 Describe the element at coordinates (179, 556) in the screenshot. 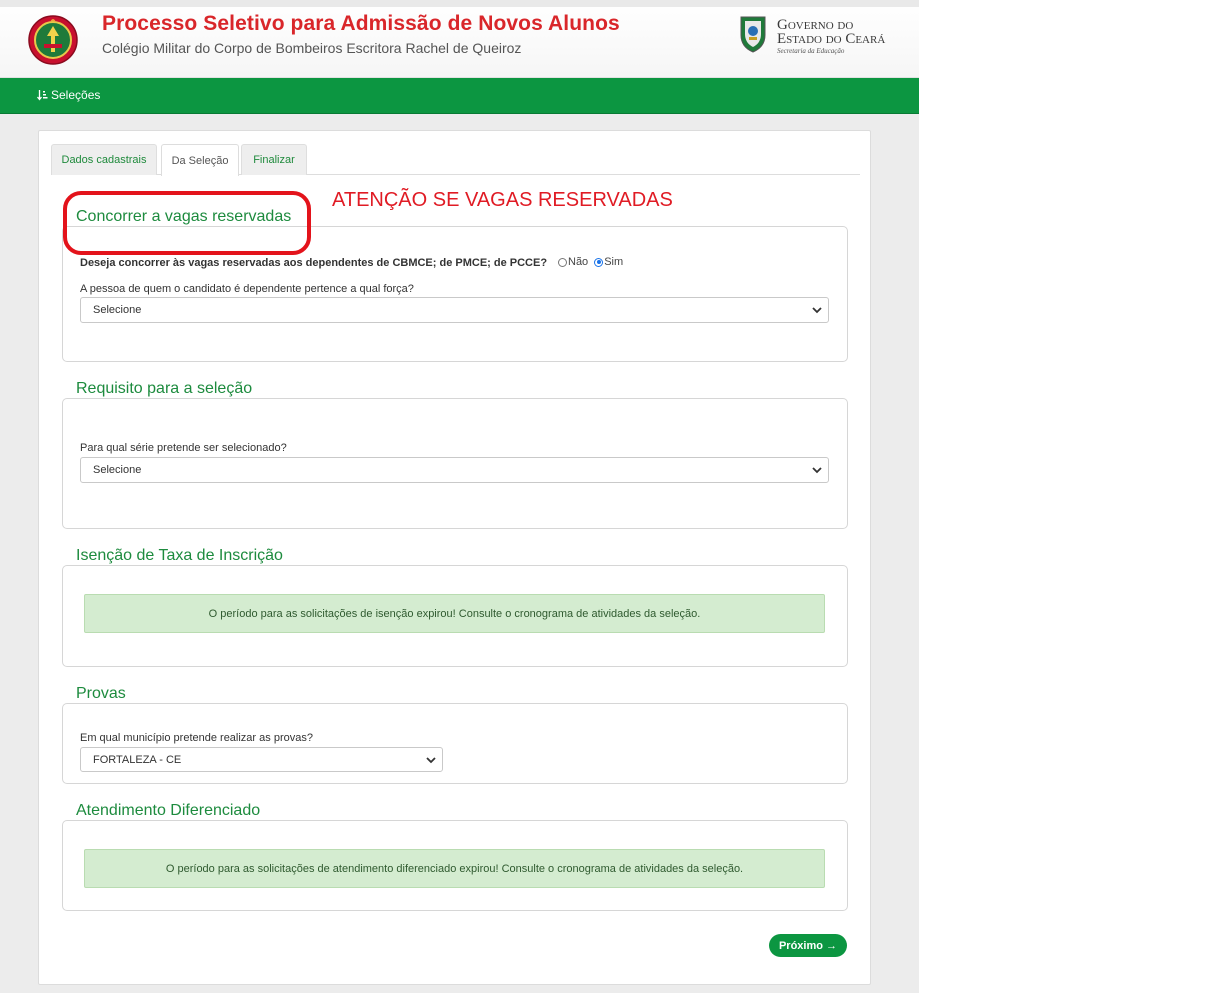

I see `fieldset-legend: Isenção de Taxa de Inscrição` at that location.